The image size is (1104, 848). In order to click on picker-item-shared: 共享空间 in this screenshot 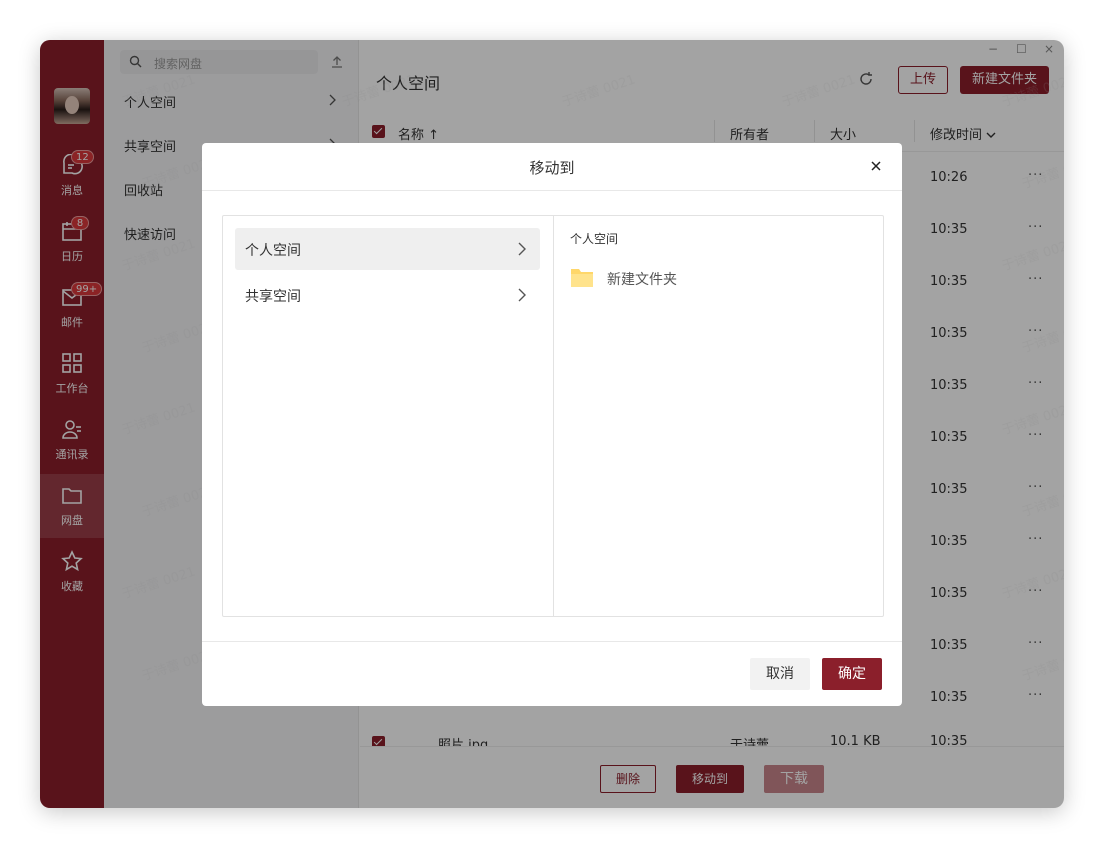, I will do `click(387, 295)`.